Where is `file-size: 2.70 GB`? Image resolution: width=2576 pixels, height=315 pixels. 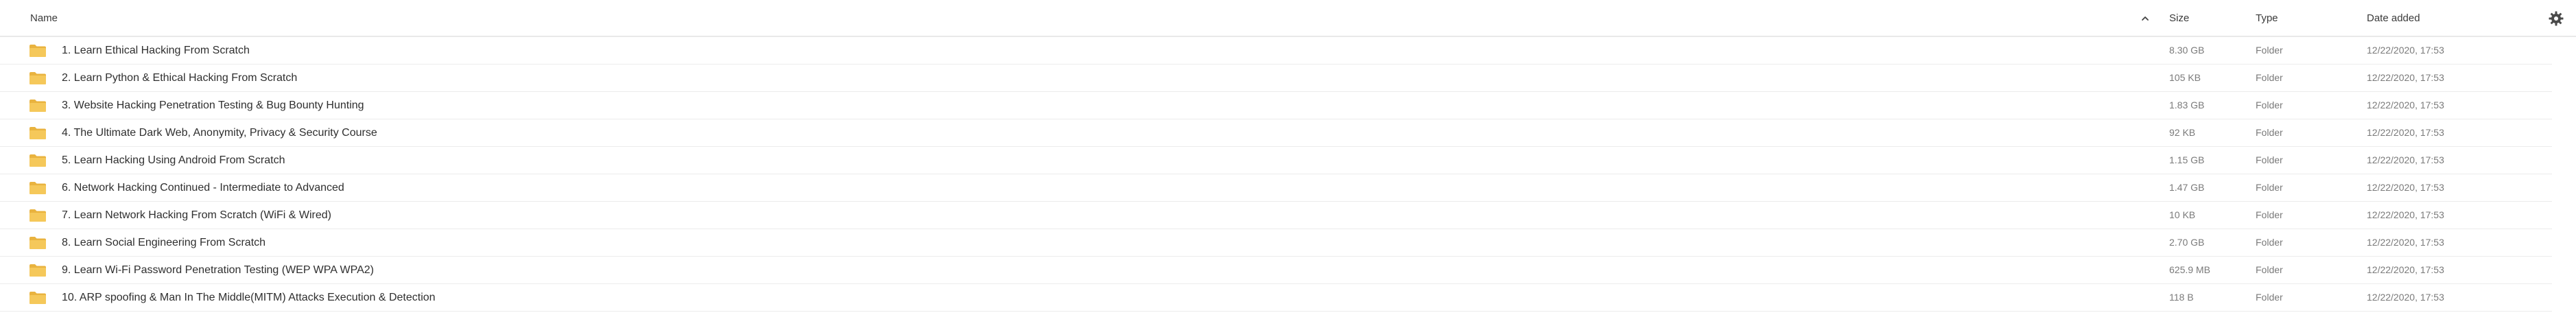 file-size: 2.70 GB is located at coordinates (2187, 242).